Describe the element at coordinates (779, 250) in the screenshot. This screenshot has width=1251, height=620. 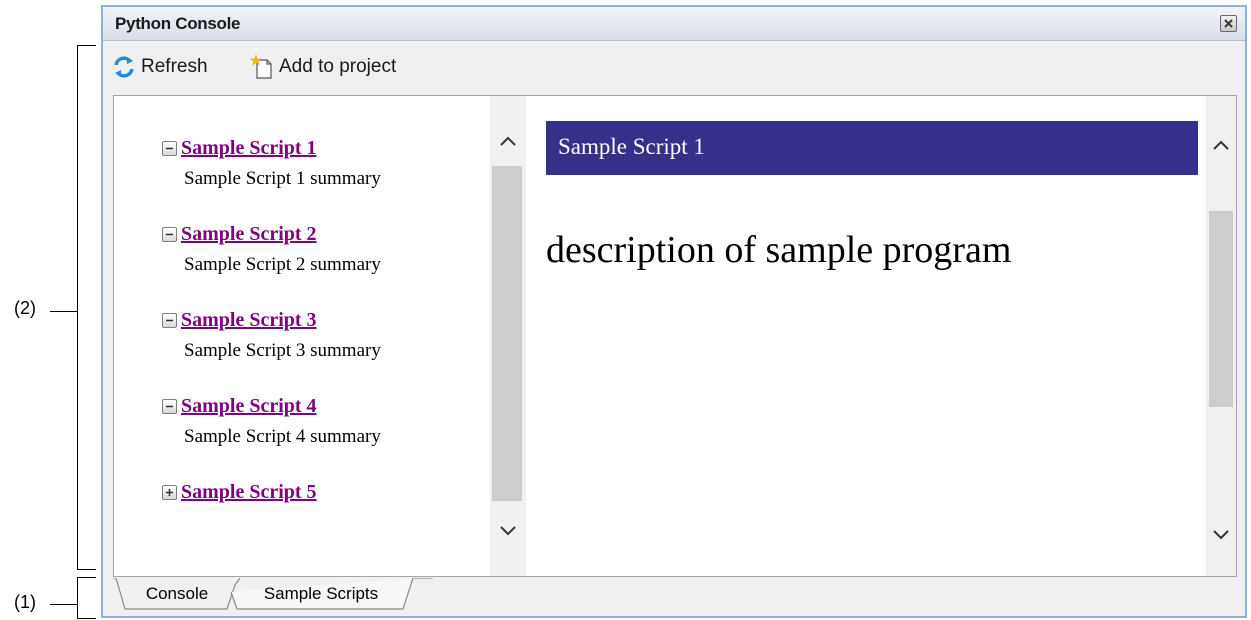
I see `detail-description: description of sample program` at that location.